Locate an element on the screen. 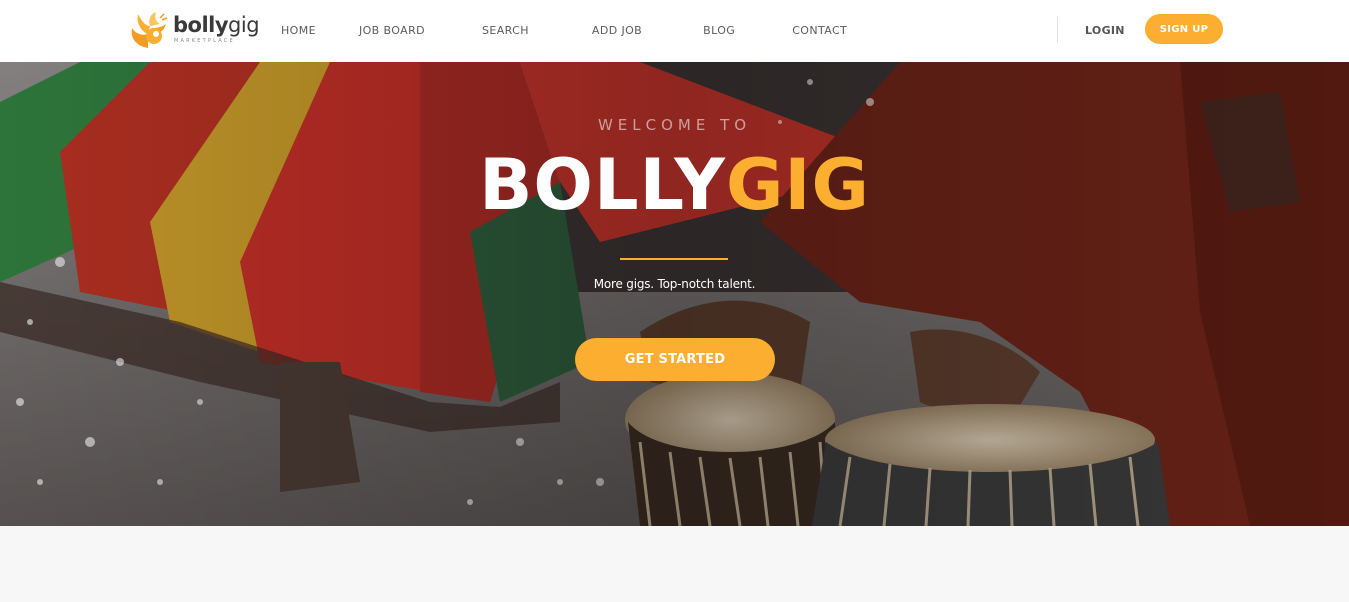  nav-item-job-board: JOB BOARD is located at coordinates (387, 31).